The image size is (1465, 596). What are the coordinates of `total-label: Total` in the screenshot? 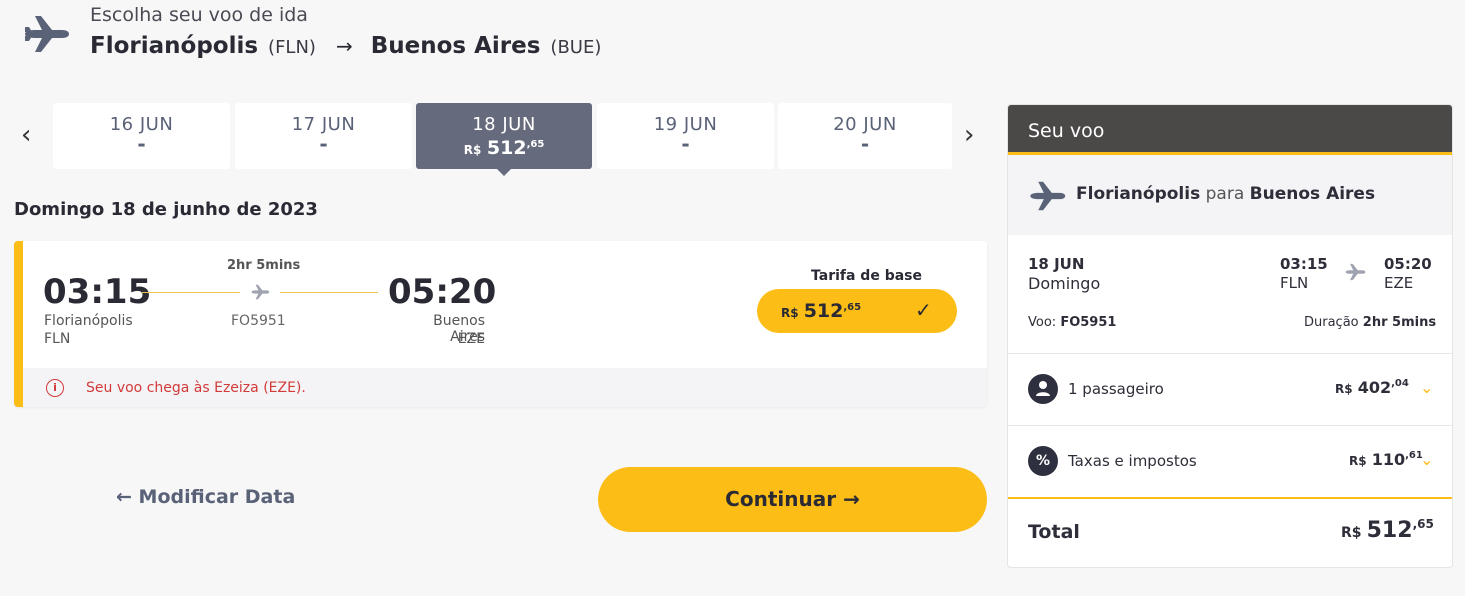 It's located at (1054, 532).